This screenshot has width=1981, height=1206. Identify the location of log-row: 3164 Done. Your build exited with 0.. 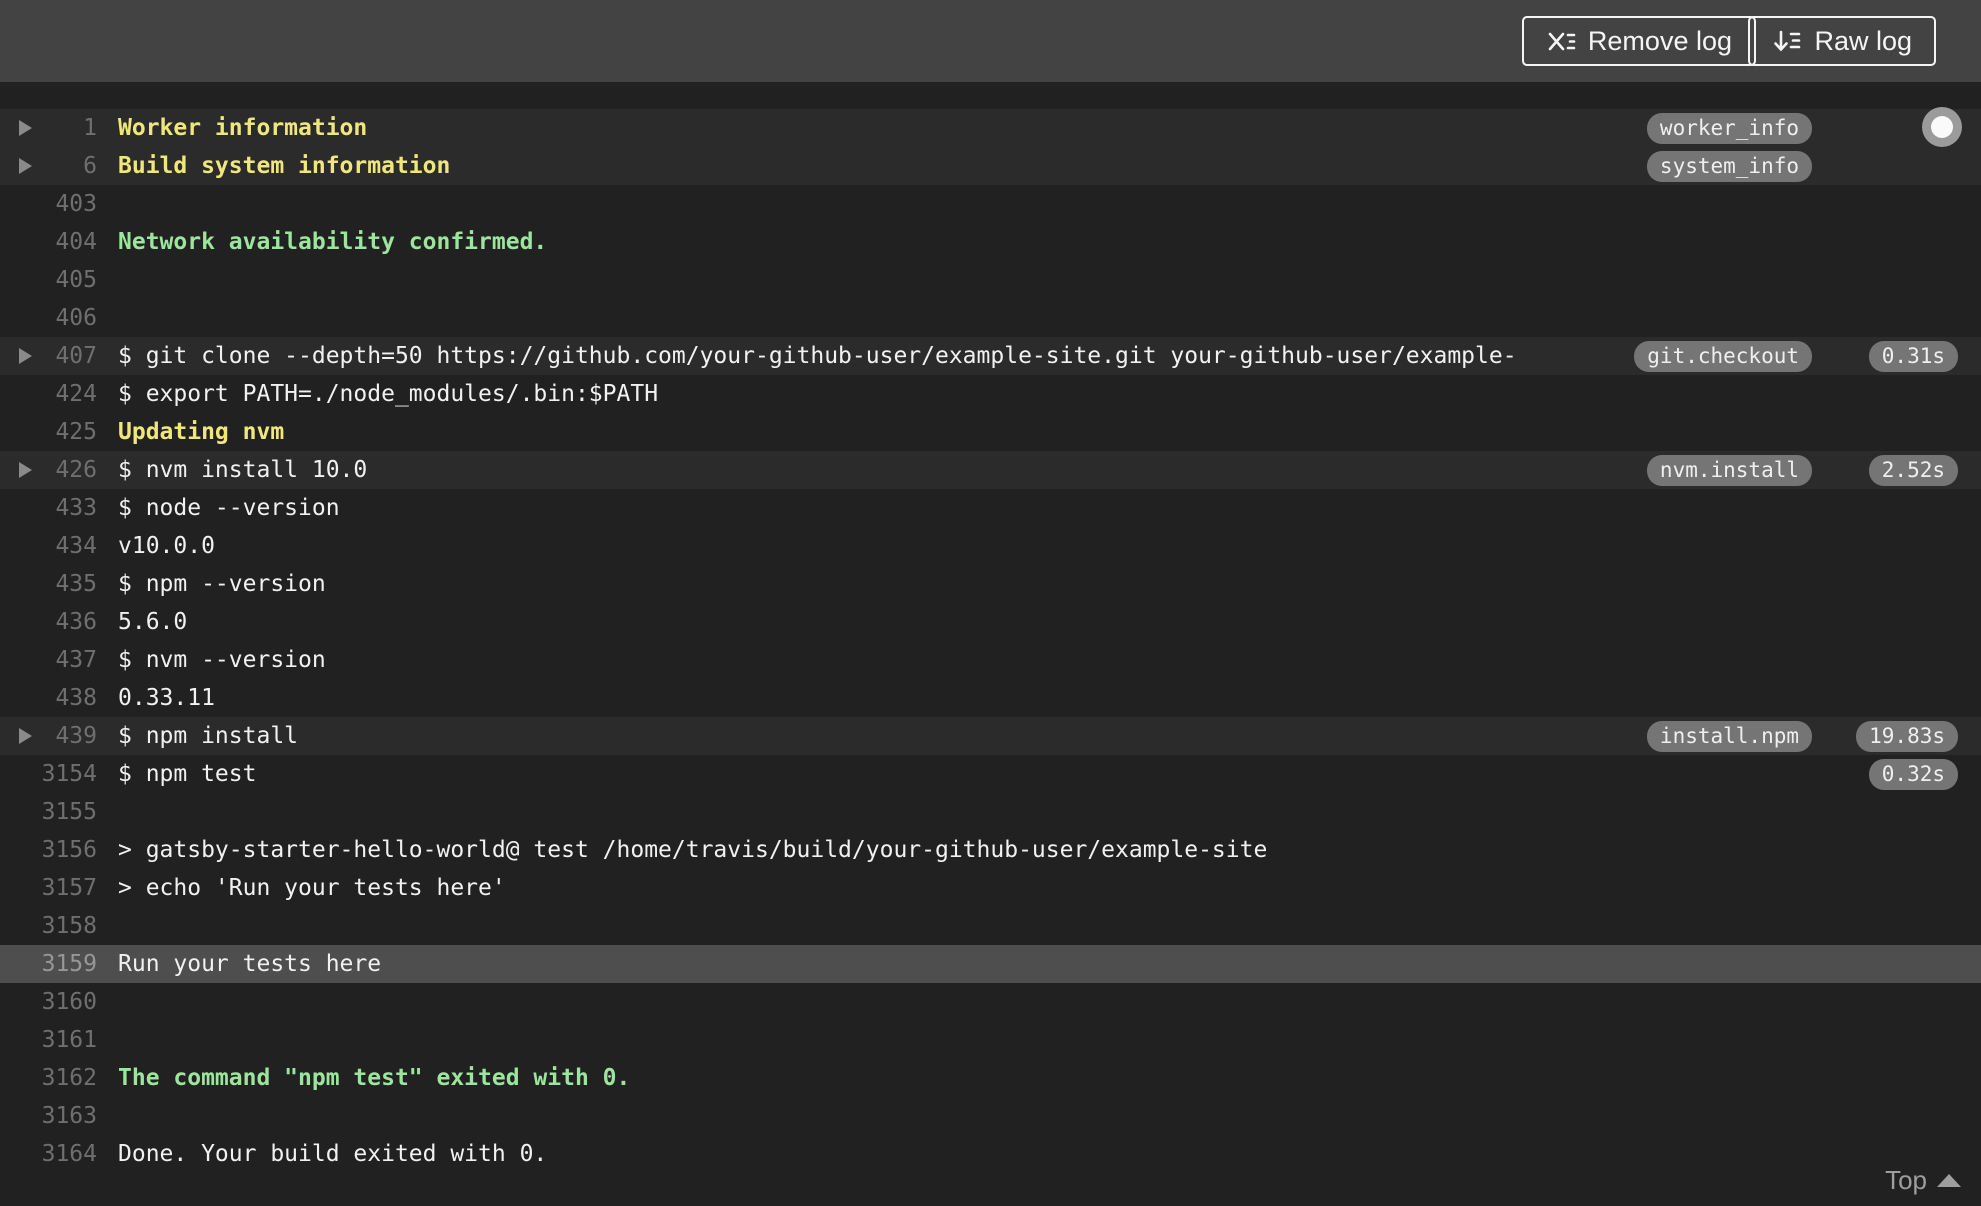
(990, 1154).